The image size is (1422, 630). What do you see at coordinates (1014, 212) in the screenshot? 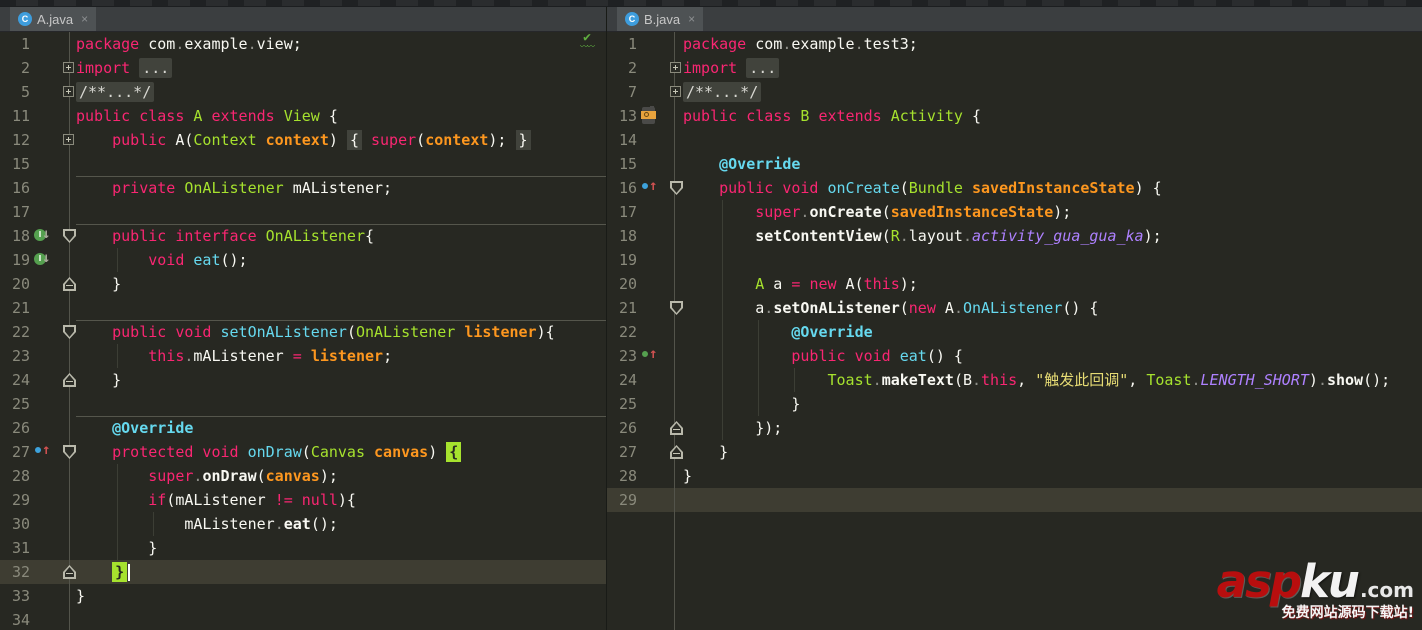
I see `code-line: 17 super.onCreate(savedInstanceState);` at bounding box center [1014, 212].